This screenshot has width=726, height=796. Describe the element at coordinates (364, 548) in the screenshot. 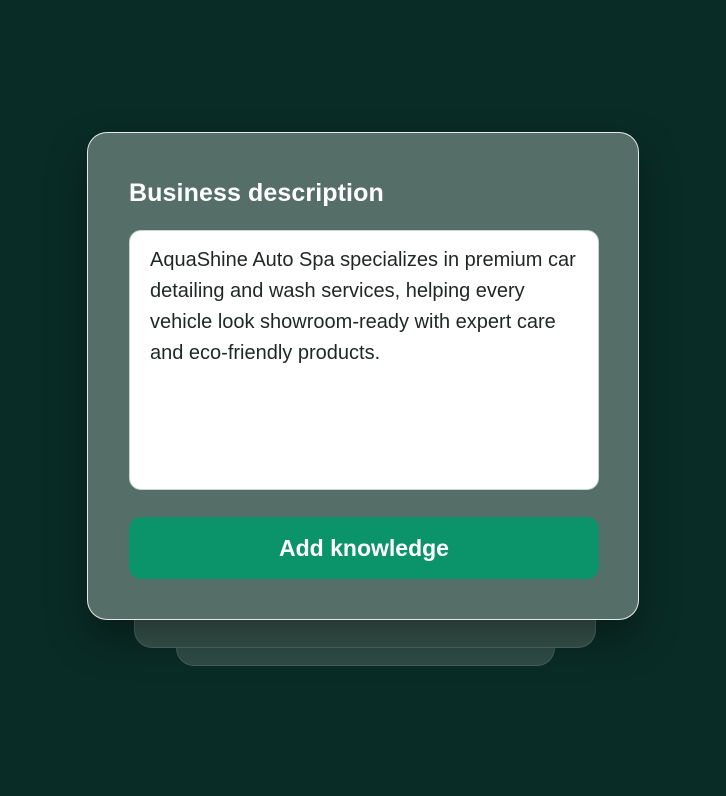

I see `add-knowledge-button: Add knowledge` at that location.